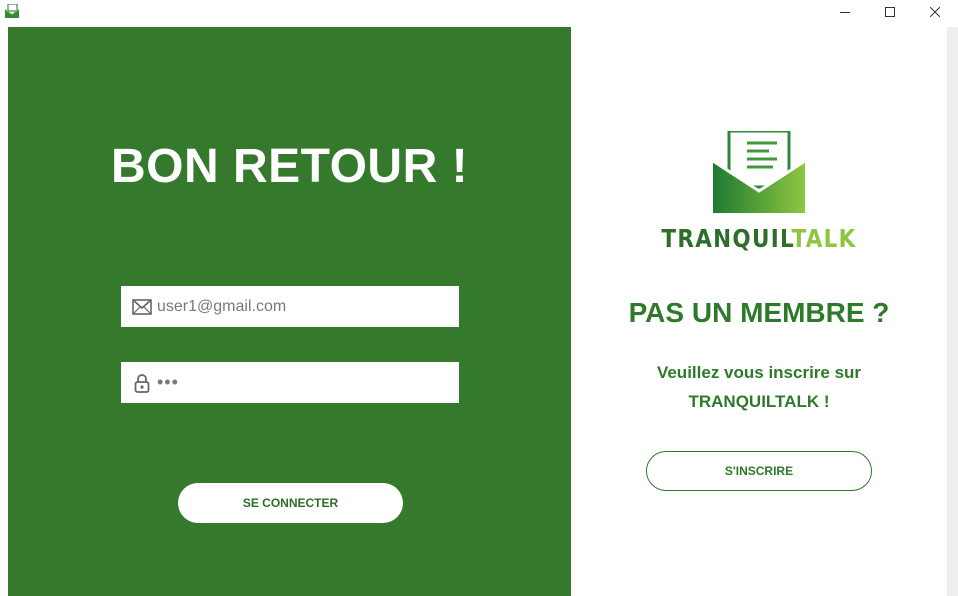 Image resolution: width=958 pixels, height=596 pixels. I want to click on minimize-icon, so click(845, 12).